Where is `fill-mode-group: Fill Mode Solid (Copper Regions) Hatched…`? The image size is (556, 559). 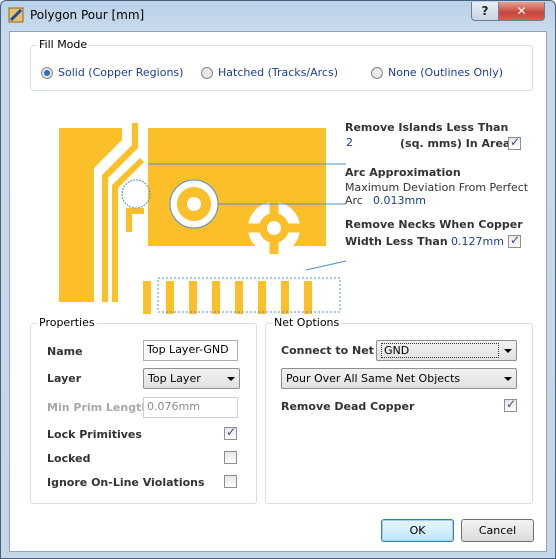 fill-mode-group: Fill Mode Solid (Copper Regions) Hatched… is located at coordinates (281, 64).